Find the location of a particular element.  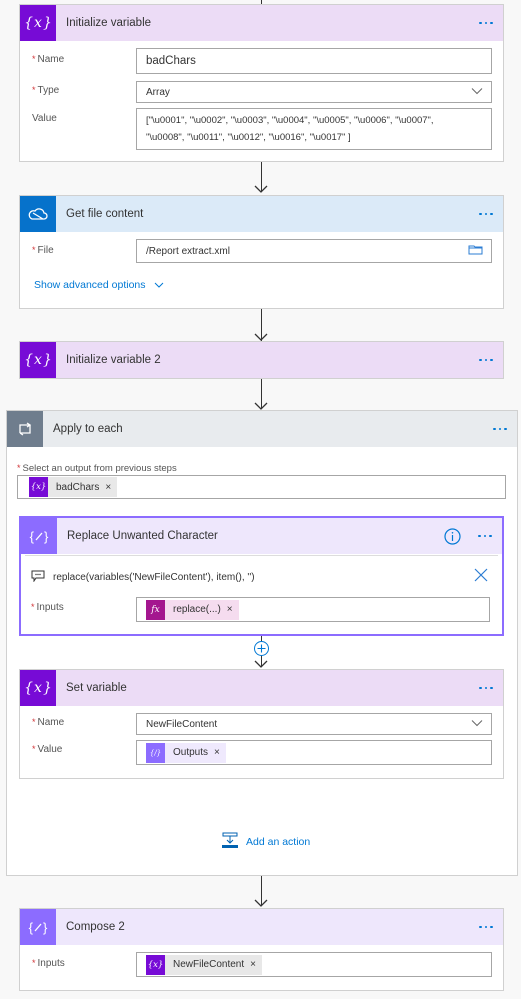

value-label: * Value is located at coordinates (47, 749).